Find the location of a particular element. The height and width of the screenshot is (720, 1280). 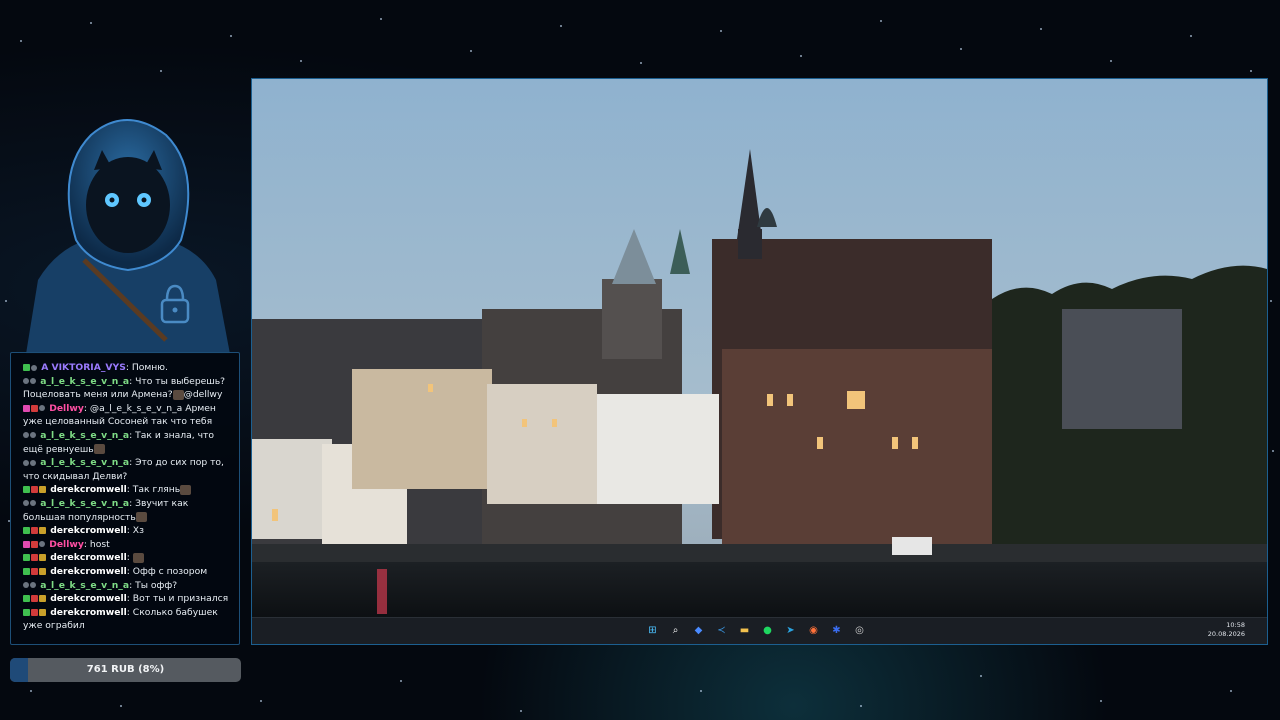

chat-message: A VIKTORIA_VYS: Помню. is located at coordinates (128, 368).